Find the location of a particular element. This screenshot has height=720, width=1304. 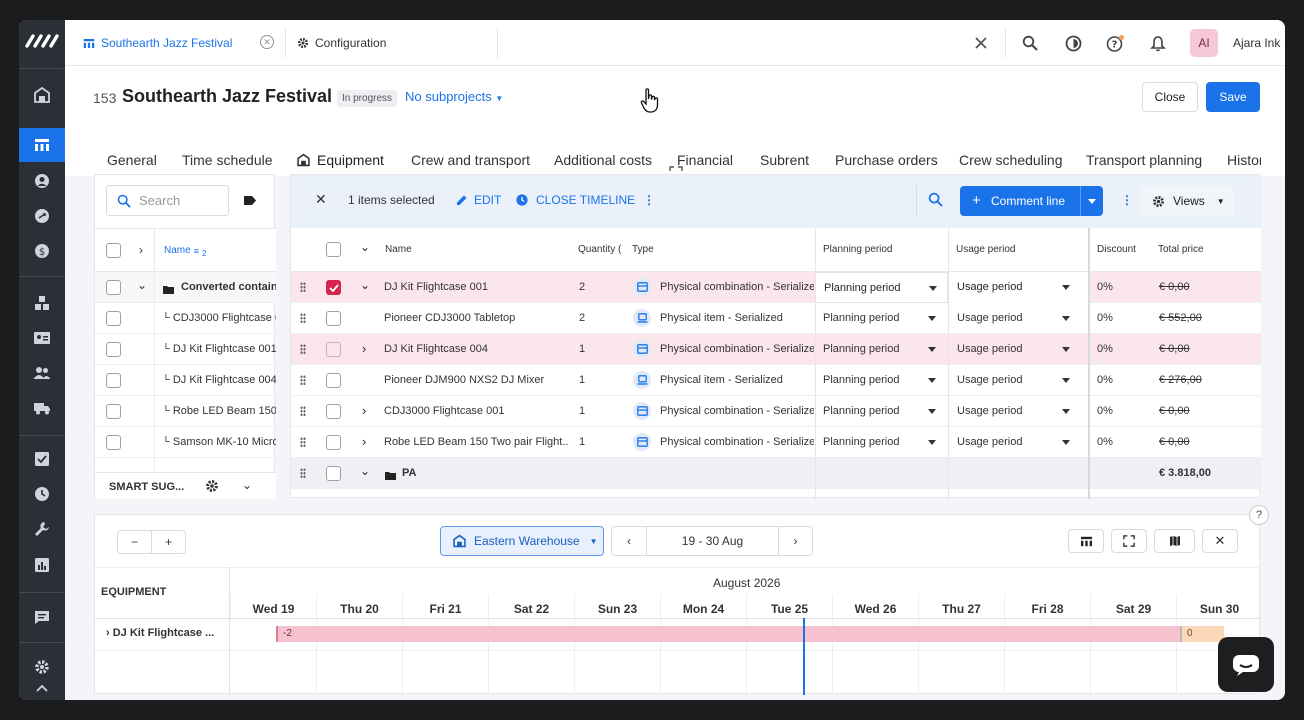

edit-button: EDIT is located at coordinates (478, 200).